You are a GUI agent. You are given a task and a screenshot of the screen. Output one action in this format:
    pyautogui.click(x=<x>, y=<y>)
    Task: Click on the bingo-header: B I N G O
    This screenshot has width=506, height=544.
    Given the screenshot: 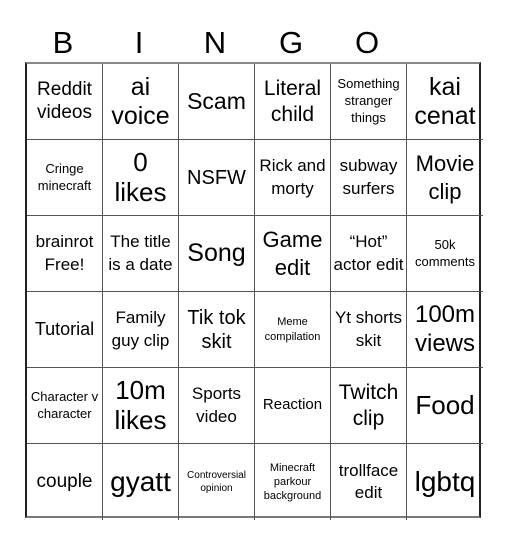 What is the action you would take?
    pyautogui.click(x=253, y=43)
    